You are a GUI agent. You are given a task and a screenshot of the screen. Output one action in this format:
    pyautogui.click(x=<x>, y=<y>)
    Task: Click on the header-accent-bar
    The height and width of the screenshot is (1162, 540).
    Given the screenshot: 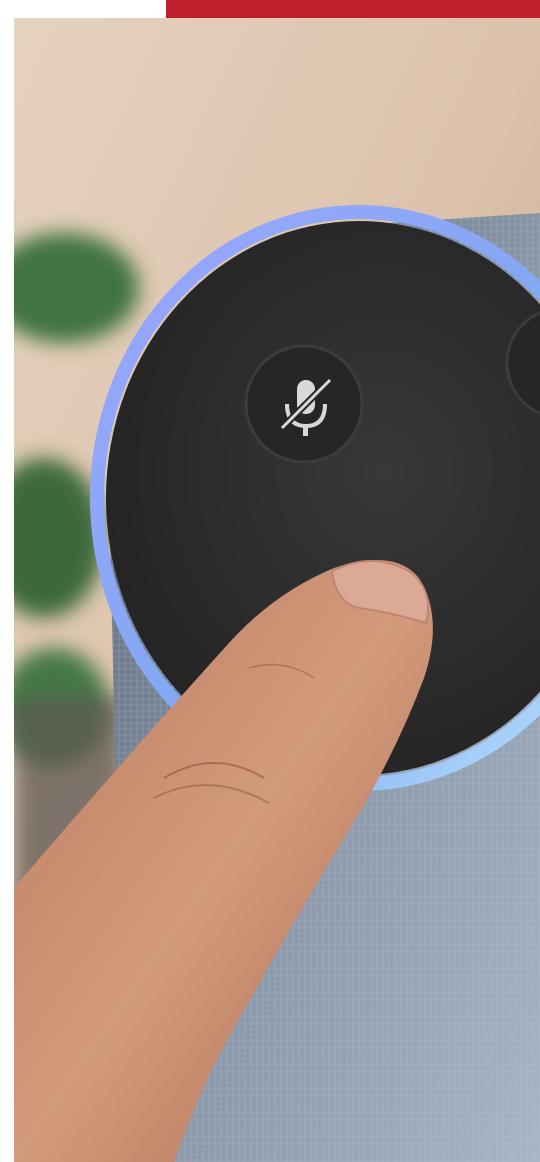 What is the action you would take?
    pyautogui.click(x=353, y=9)
    